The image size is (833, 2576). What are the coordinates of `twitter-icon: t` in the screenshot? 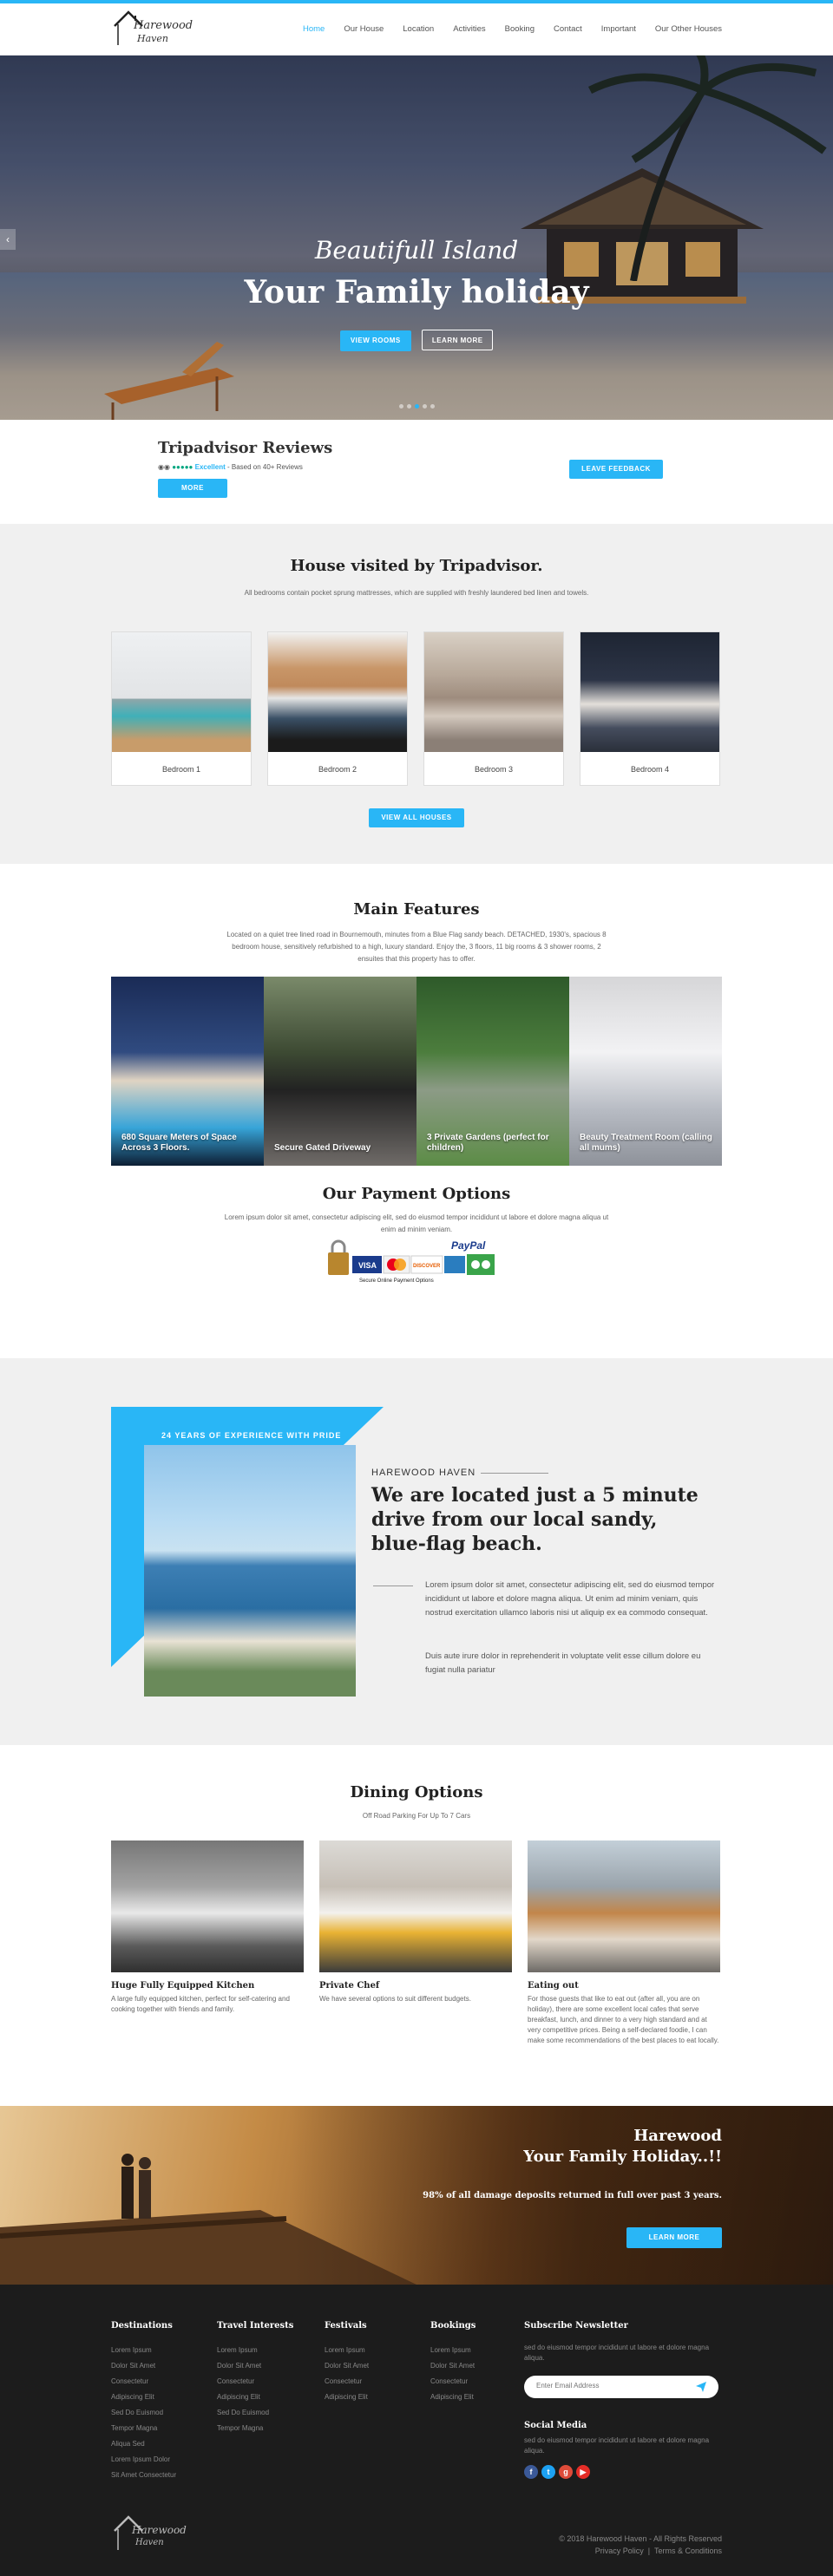 It's located at (548, 2472).